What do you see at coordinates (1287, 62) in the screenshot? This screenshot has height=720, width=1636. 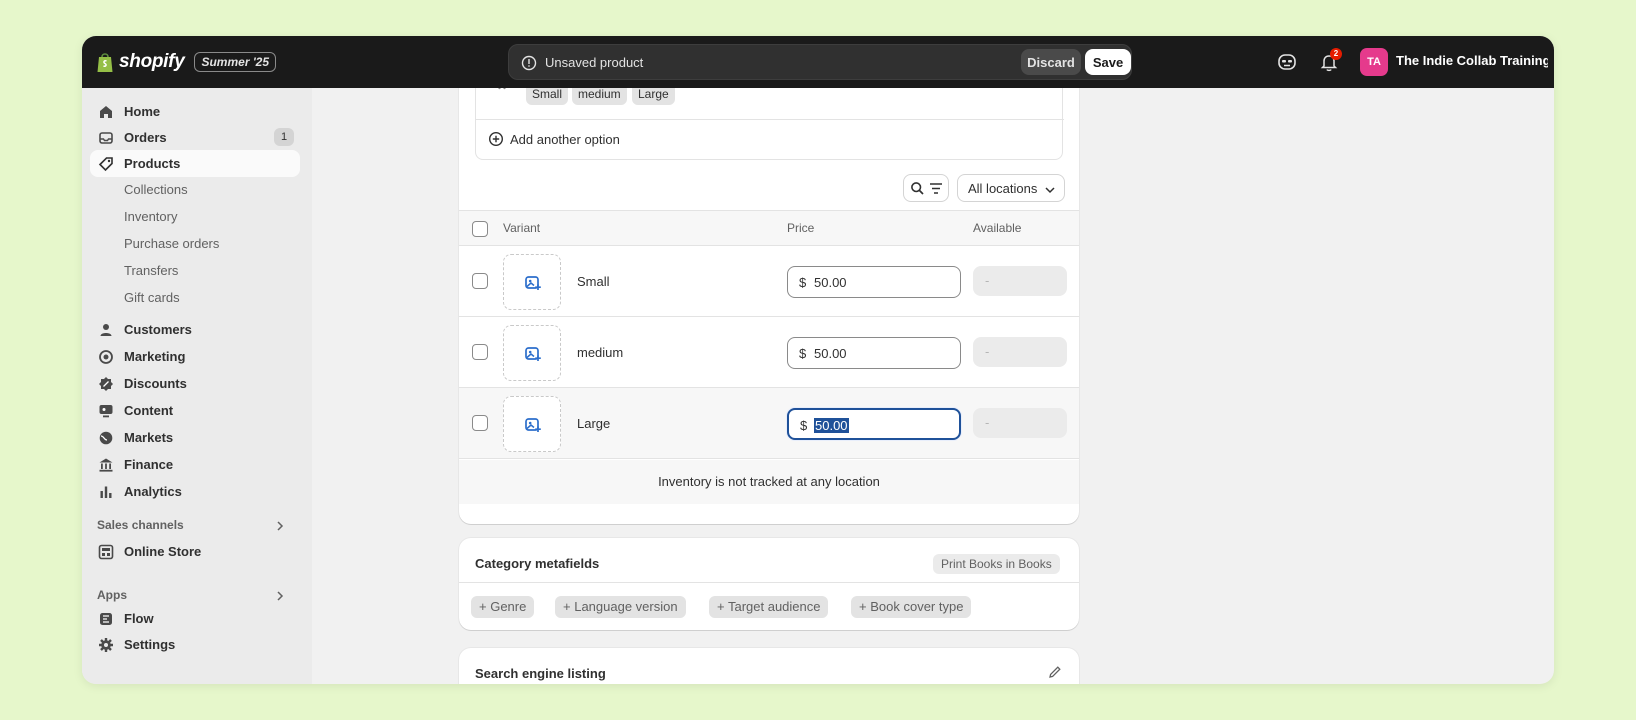 I see `sidekick-icon` at bounding box center [1287, 62].